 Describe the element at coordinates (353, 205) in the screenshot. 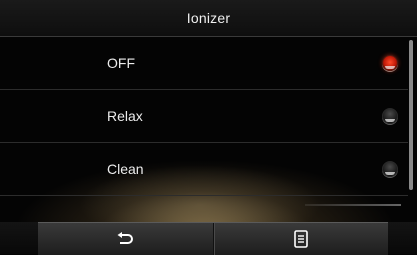

I see `divider` at that location.